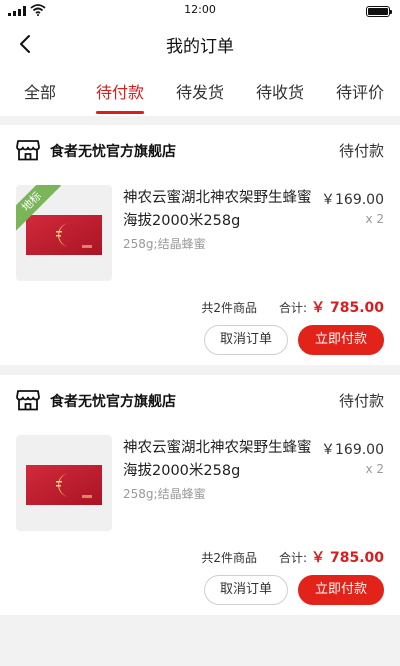 The image size is (400, 666). What do you see at coordinates (379, 11) in the screenshot?
I see `battery-icon` at bounding box center [379, 11].